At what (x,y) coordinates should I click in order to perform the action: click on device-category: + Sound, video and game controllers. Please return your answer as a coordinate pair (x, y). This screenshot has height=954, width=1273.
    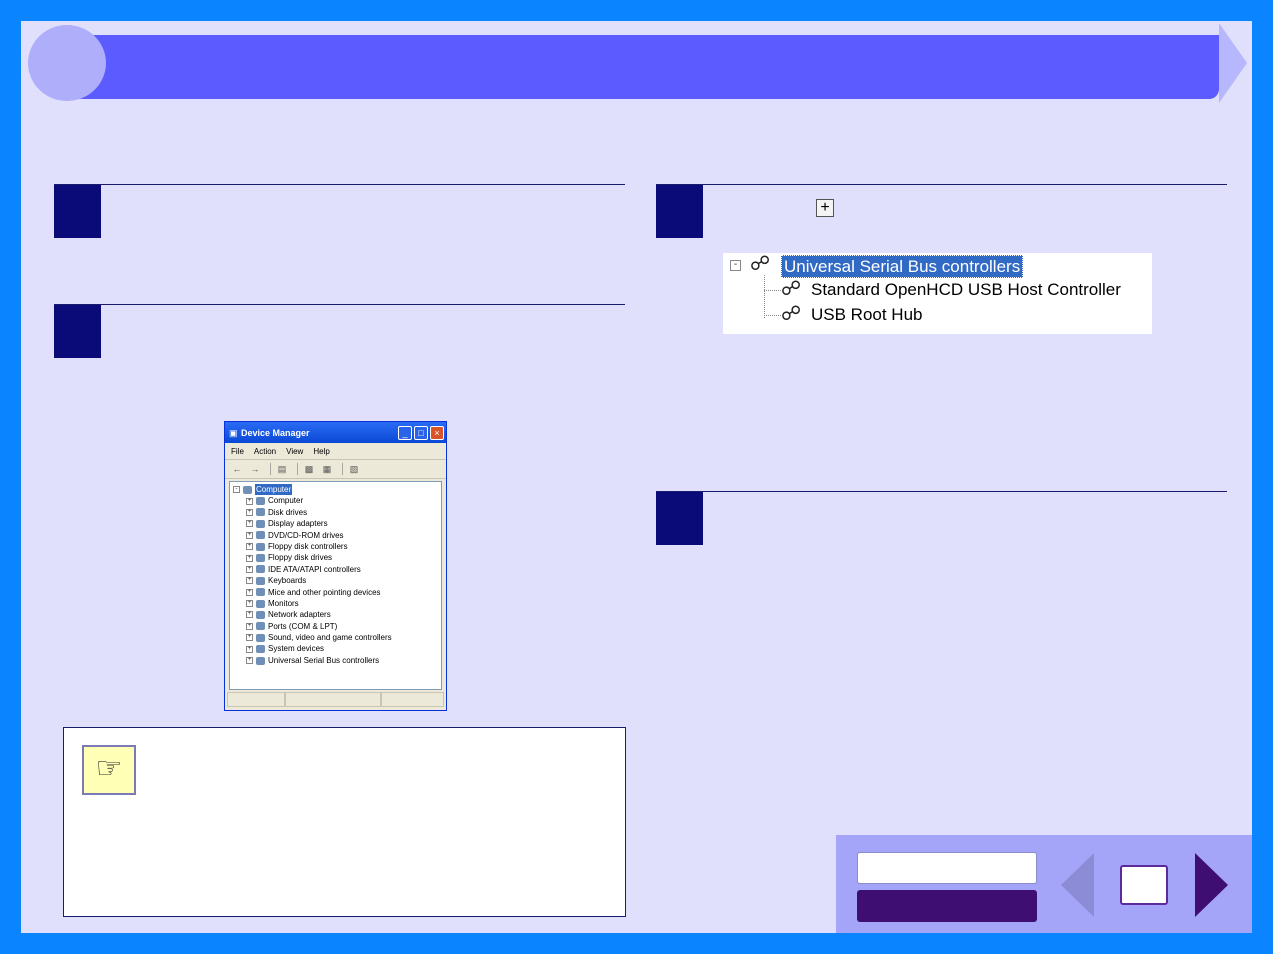
    Looking at the image, I should click on (337, 637).